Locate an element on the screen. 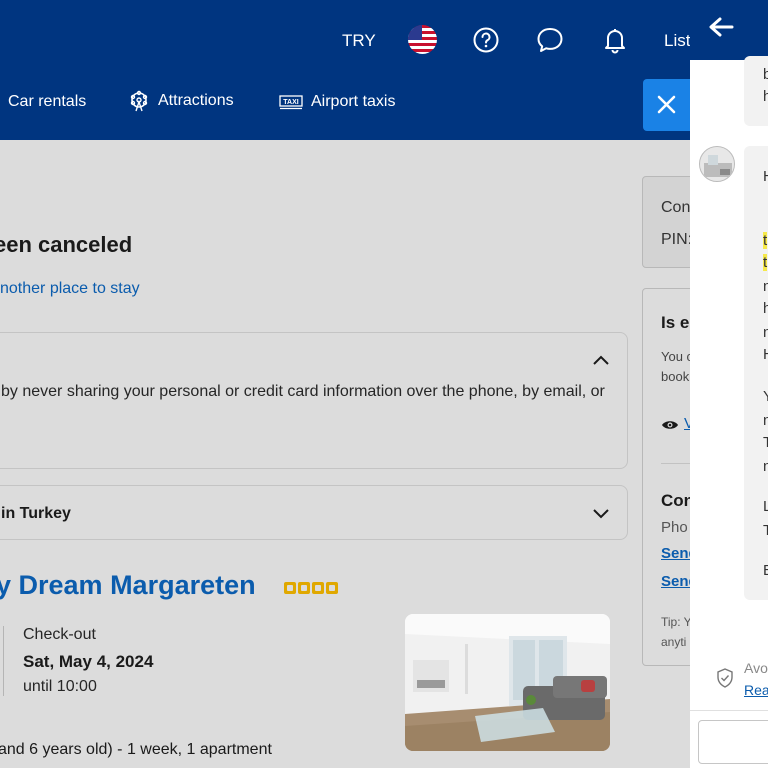 The width and height of the screenshot is (768, 768). chat-divider is located at coordinates (729, 710).